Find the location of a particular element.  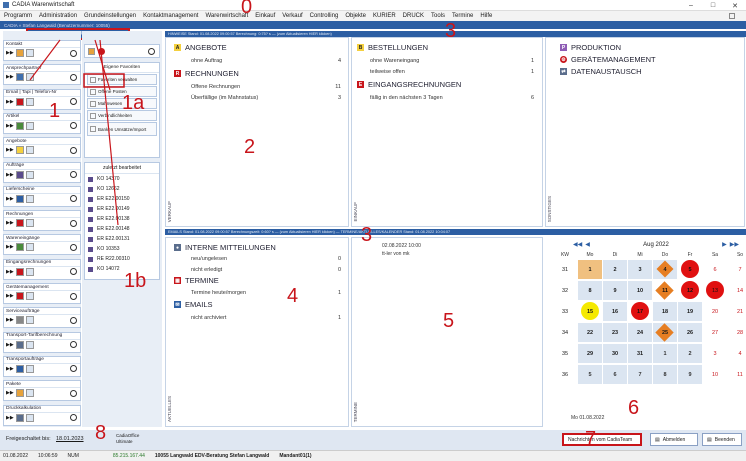

annotation-label: 7 is located at coordinates (591, 439).